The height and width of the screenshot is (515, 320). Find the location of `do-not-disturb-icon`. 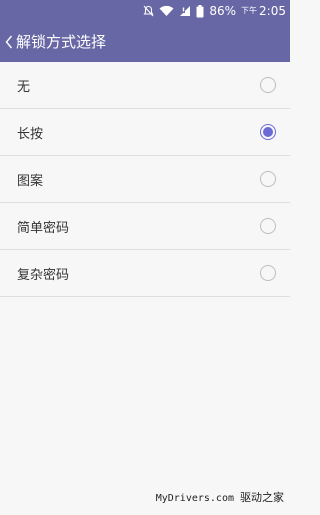

do-not-disturb-icon is located at coordinates (148, 11).